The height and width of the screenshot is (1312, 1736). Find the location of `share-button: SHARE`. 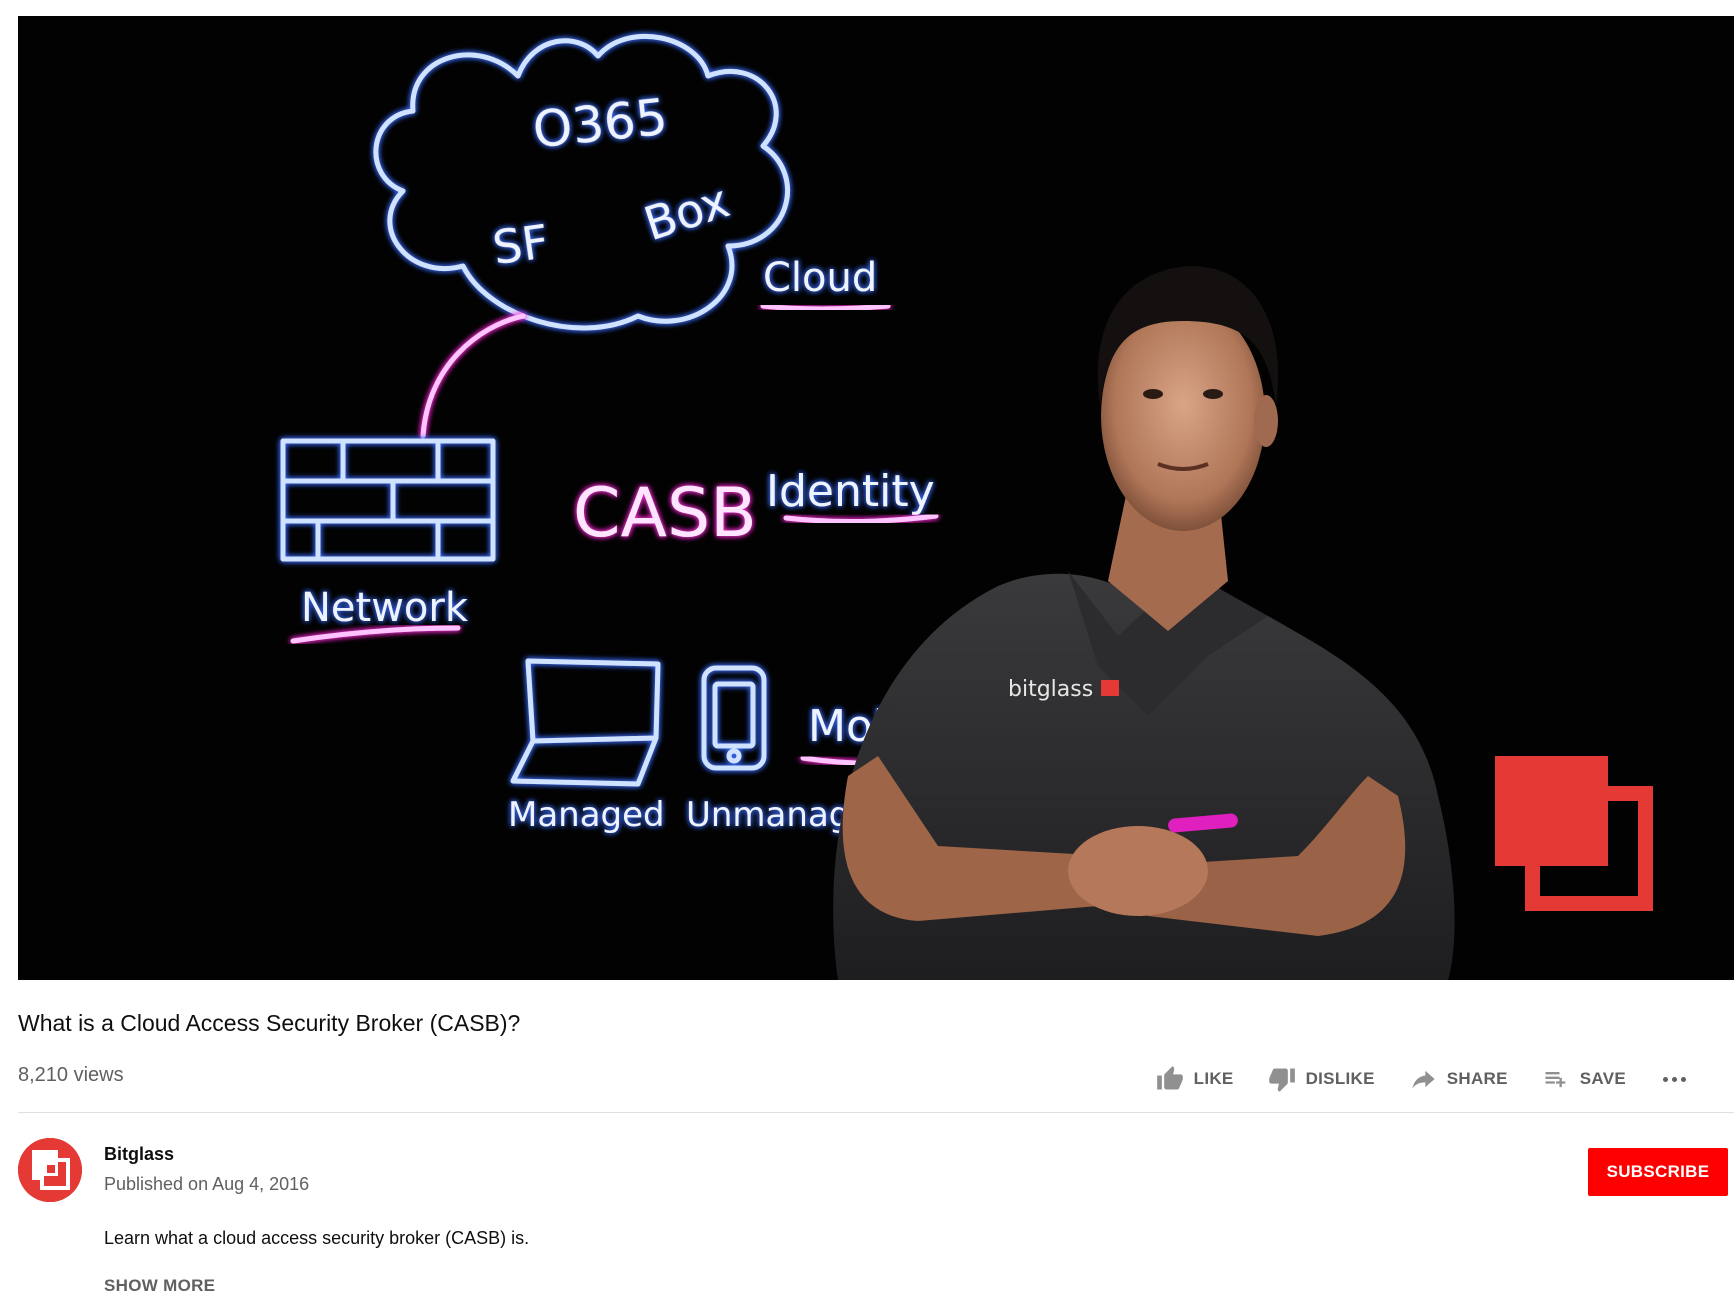

share-button: SHARE is located at coordinates (1458, 1079).